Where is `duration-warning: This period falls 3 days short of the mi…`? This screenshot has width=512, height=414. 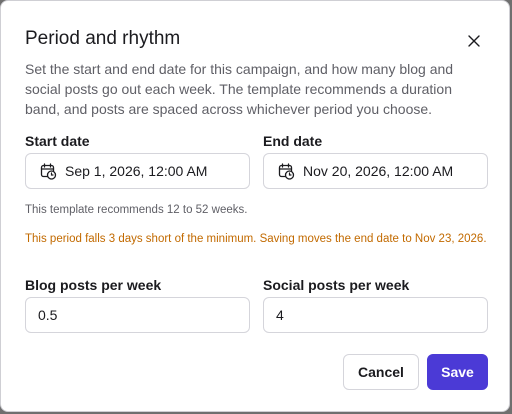 duration-warning: This period falls 3 days short of the mi… is located at coordinates (256, 239).